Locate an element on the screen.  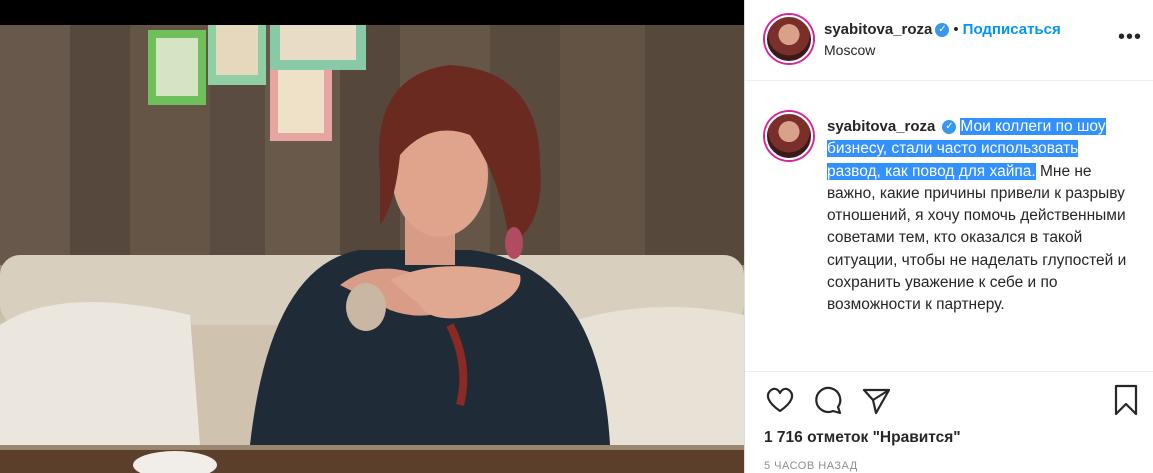
top-black-bar is located at coordinates (372, 12).